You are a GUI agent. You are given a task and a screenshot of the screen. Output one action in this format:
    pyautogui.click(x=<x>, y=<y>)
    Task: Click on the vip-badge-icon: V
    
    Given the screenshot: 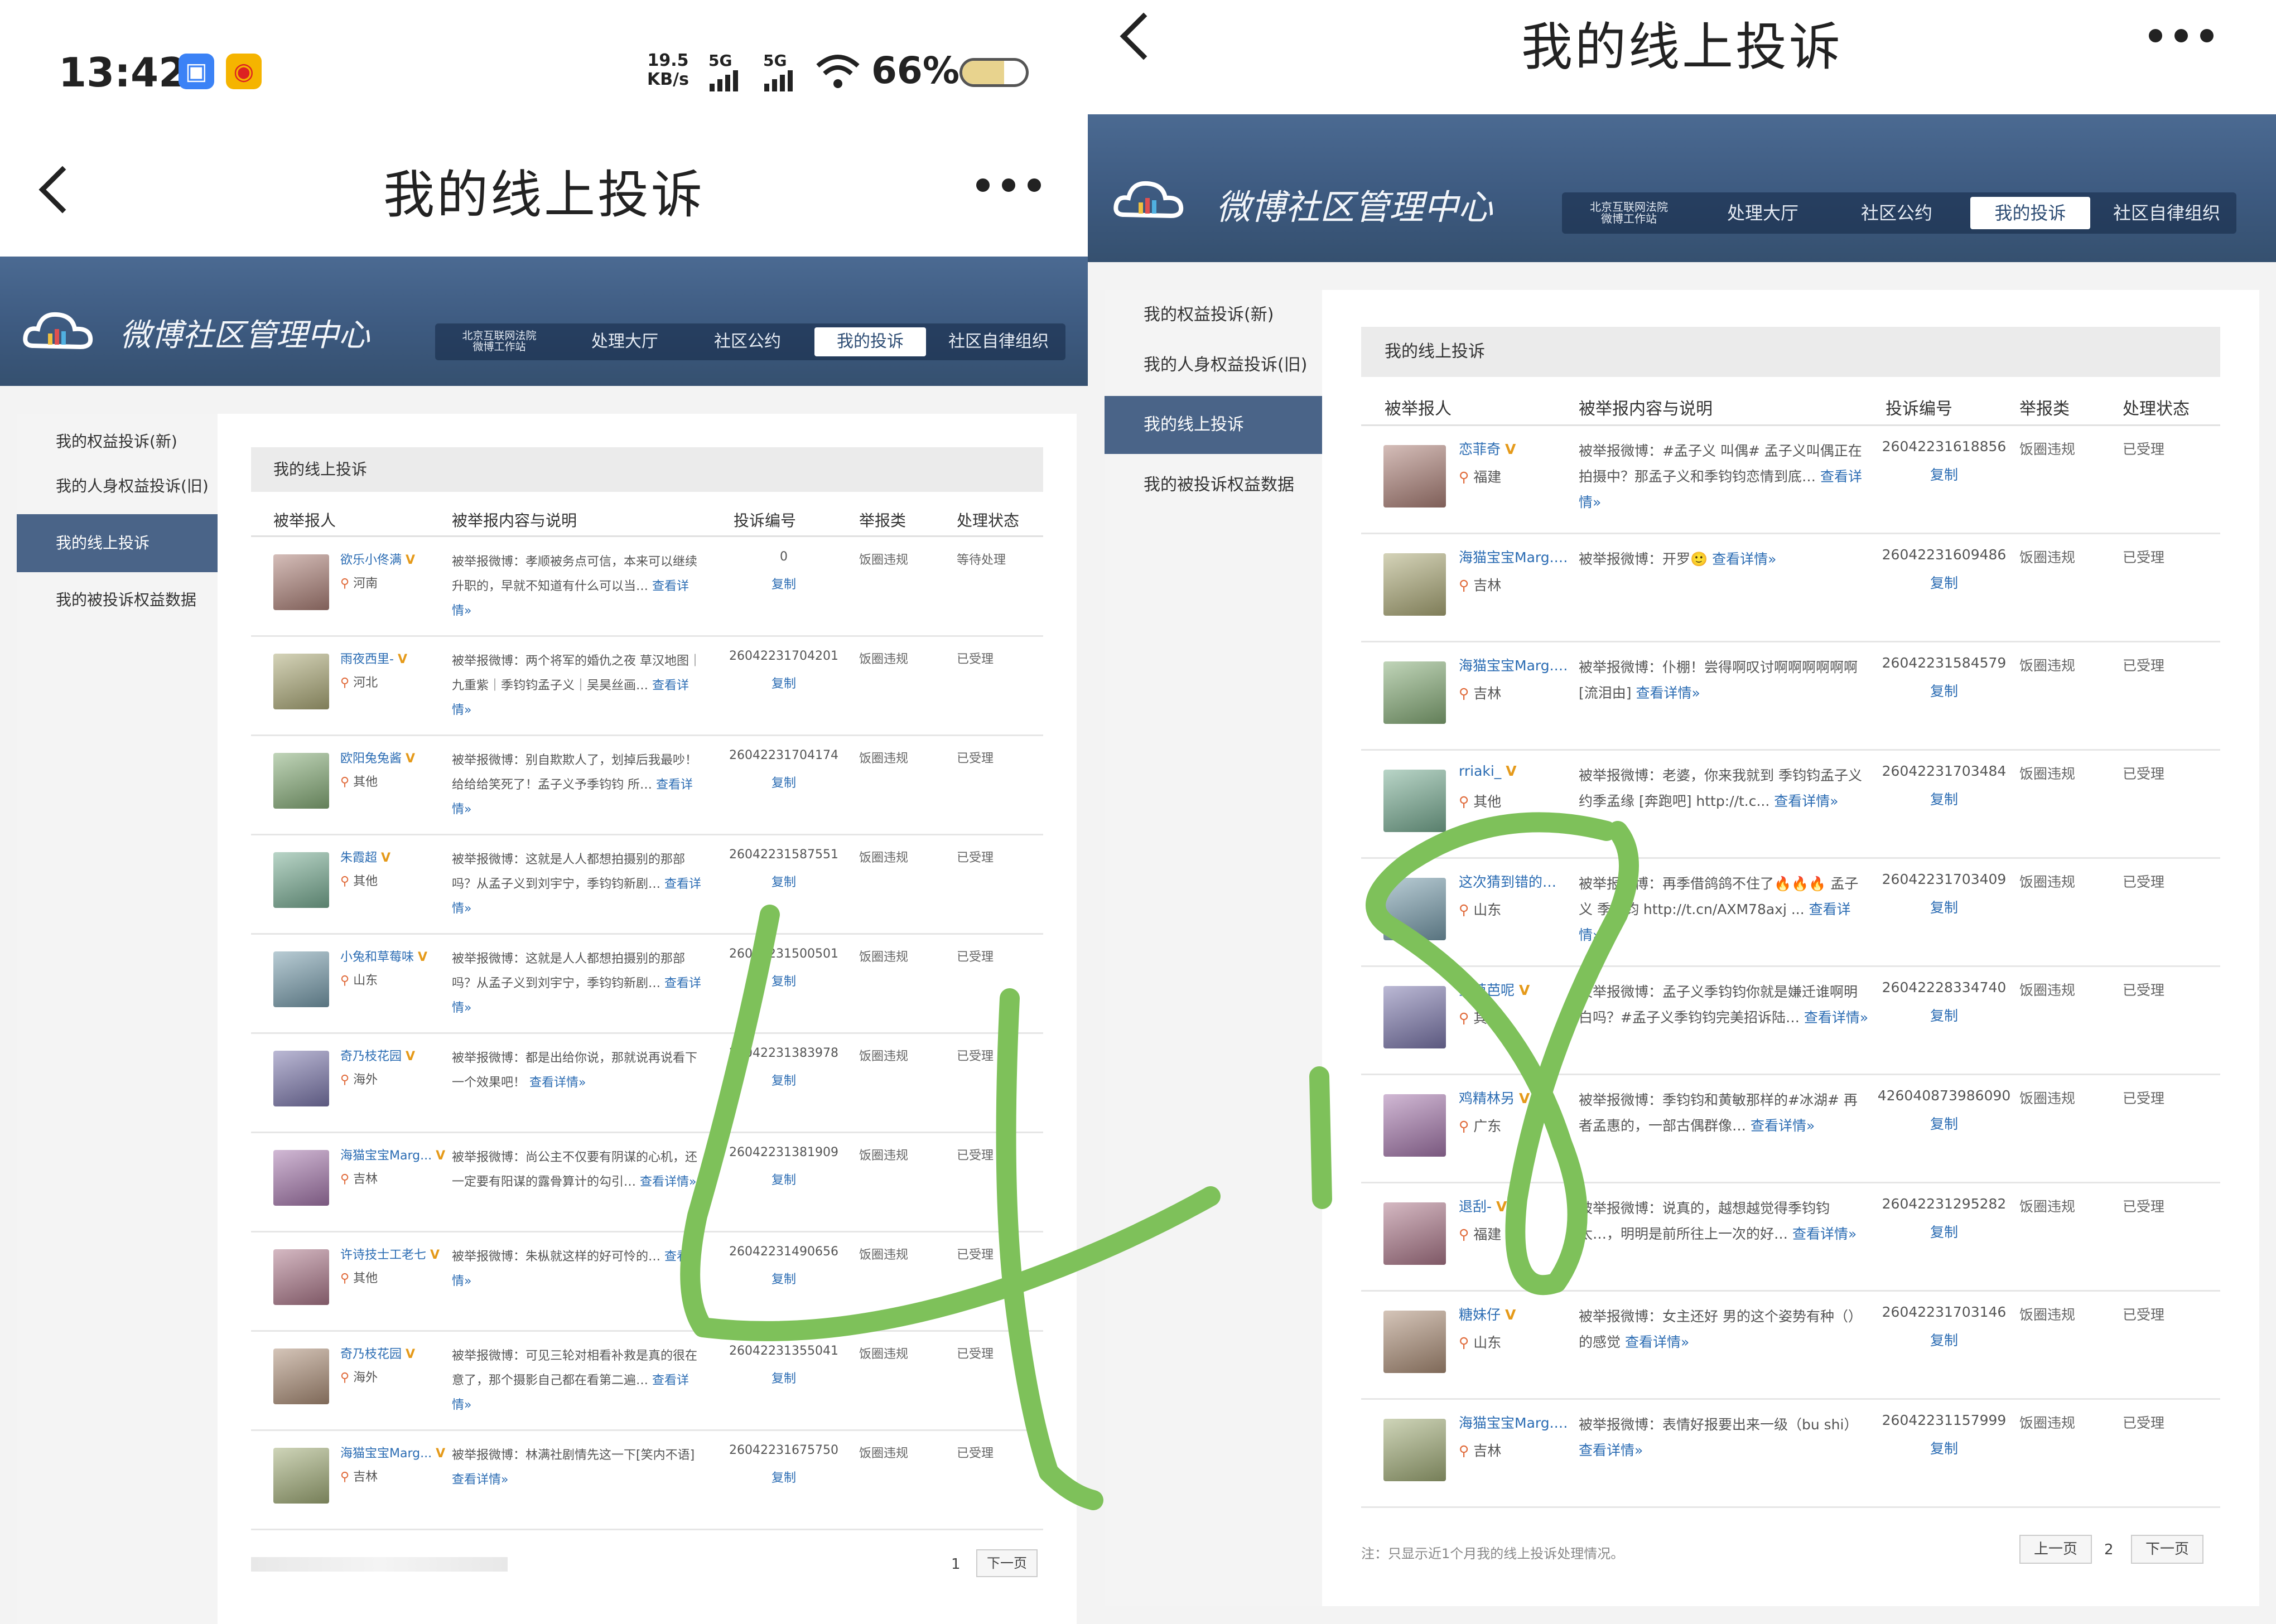 What is the action you would take?
    pyautogui.click(x=411, y=759)
    